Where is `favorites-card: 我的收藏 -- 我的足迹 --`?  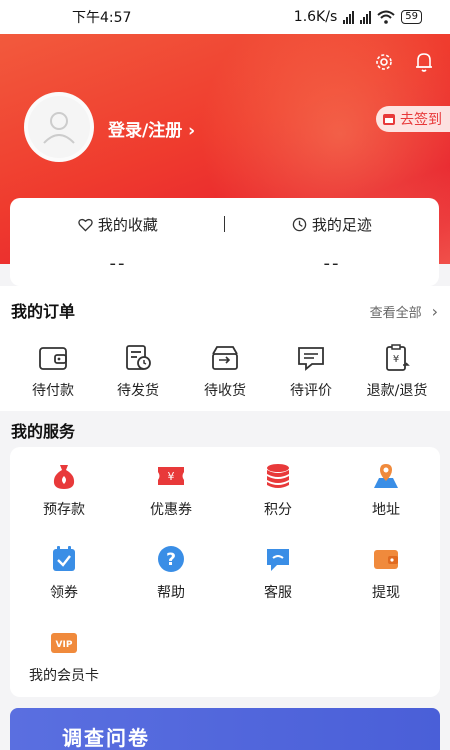
favorites-card: 我的收藏 -- 我的足迹 -- is located at coordinates (224, 242).